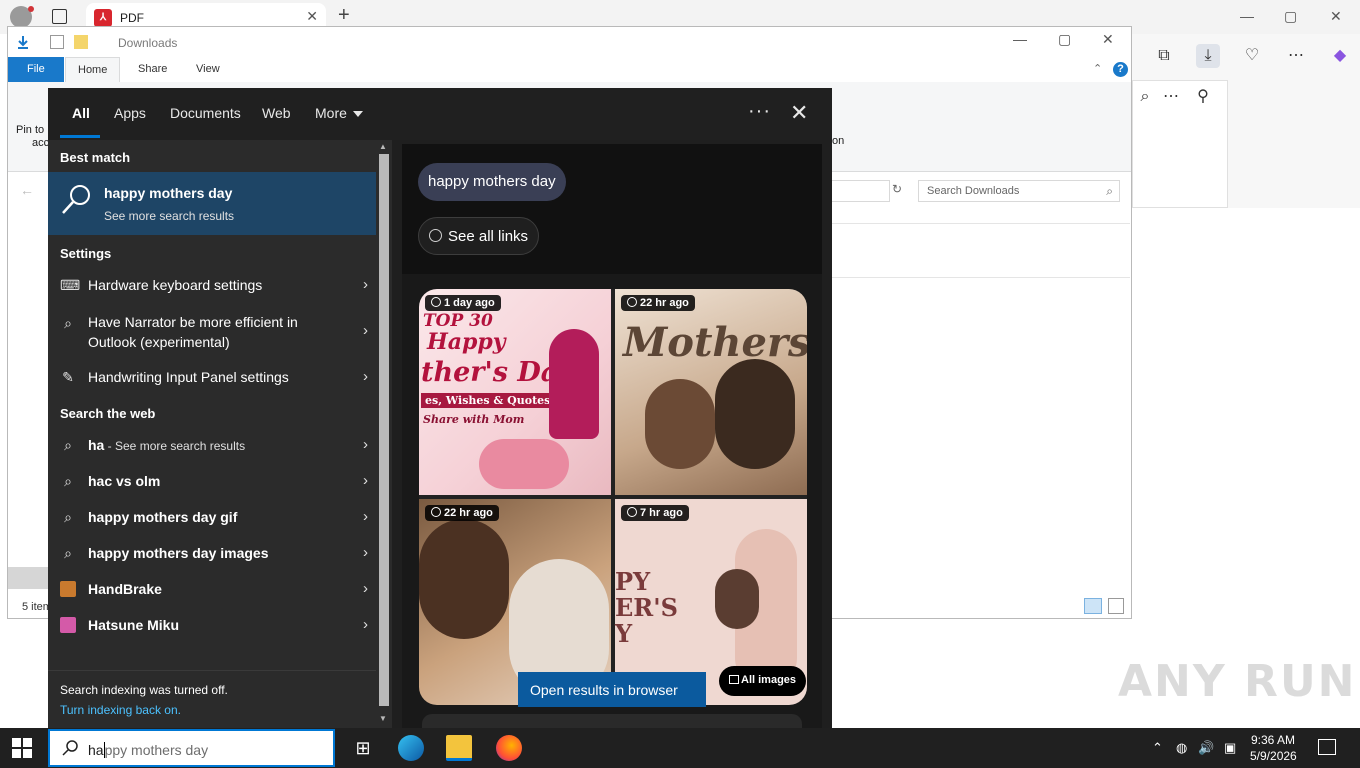  Describe the element at coordinates (59, 16) in the screenshot. I see `tab-actions-icon` at that location.